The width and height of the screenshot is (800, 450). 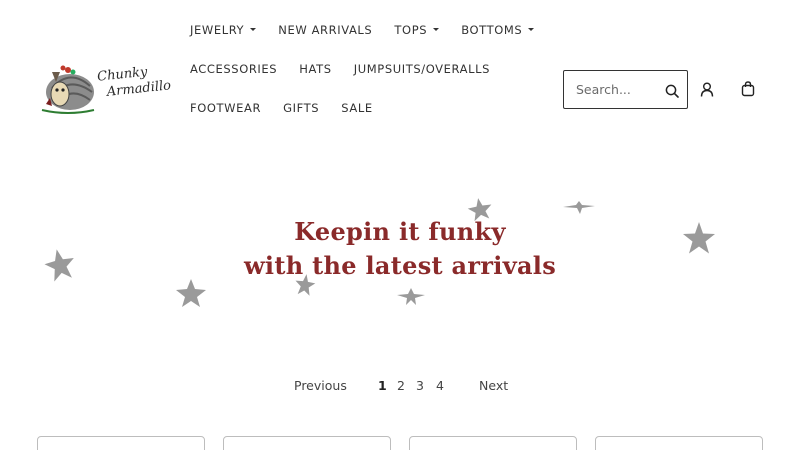 What do you see at coordinates (134, 81) in the screenshot?
I see `brand-name: Chunky Armadillo` at bounding box center [134, 81].